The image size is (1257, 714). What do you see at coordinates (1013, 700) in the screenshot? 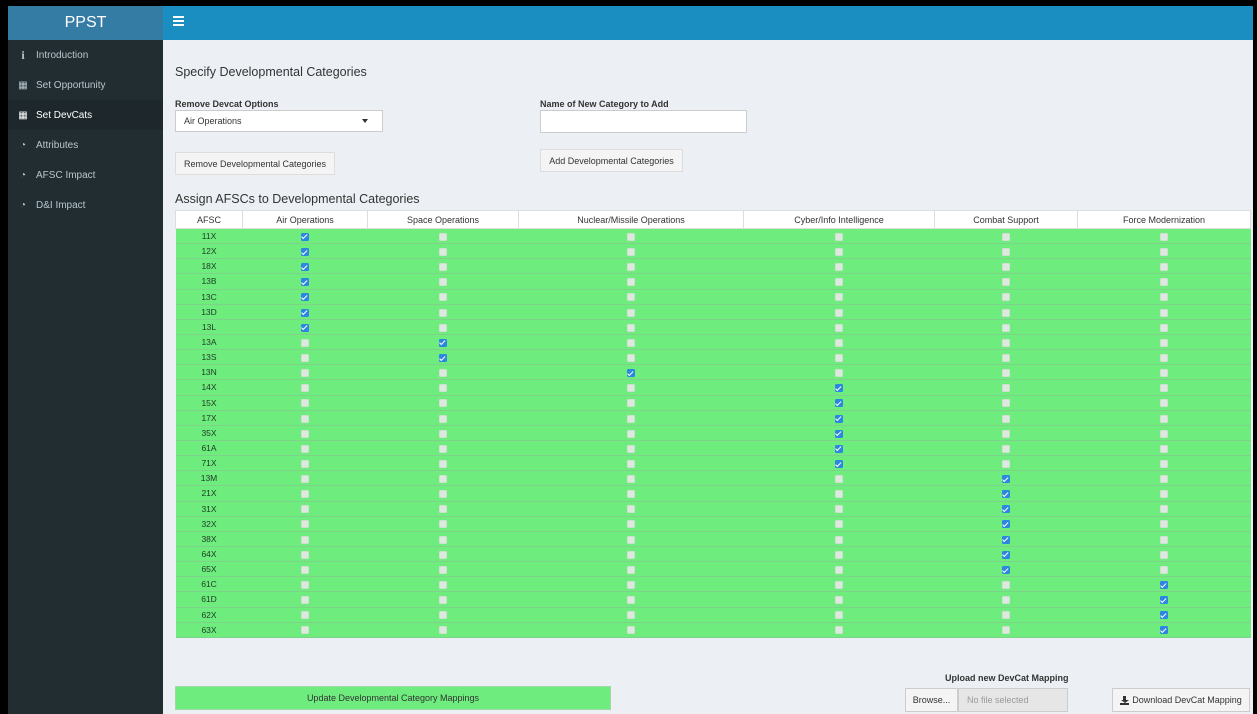
I see `file-name-field: No file selected` at bounding box center [1013, 700].